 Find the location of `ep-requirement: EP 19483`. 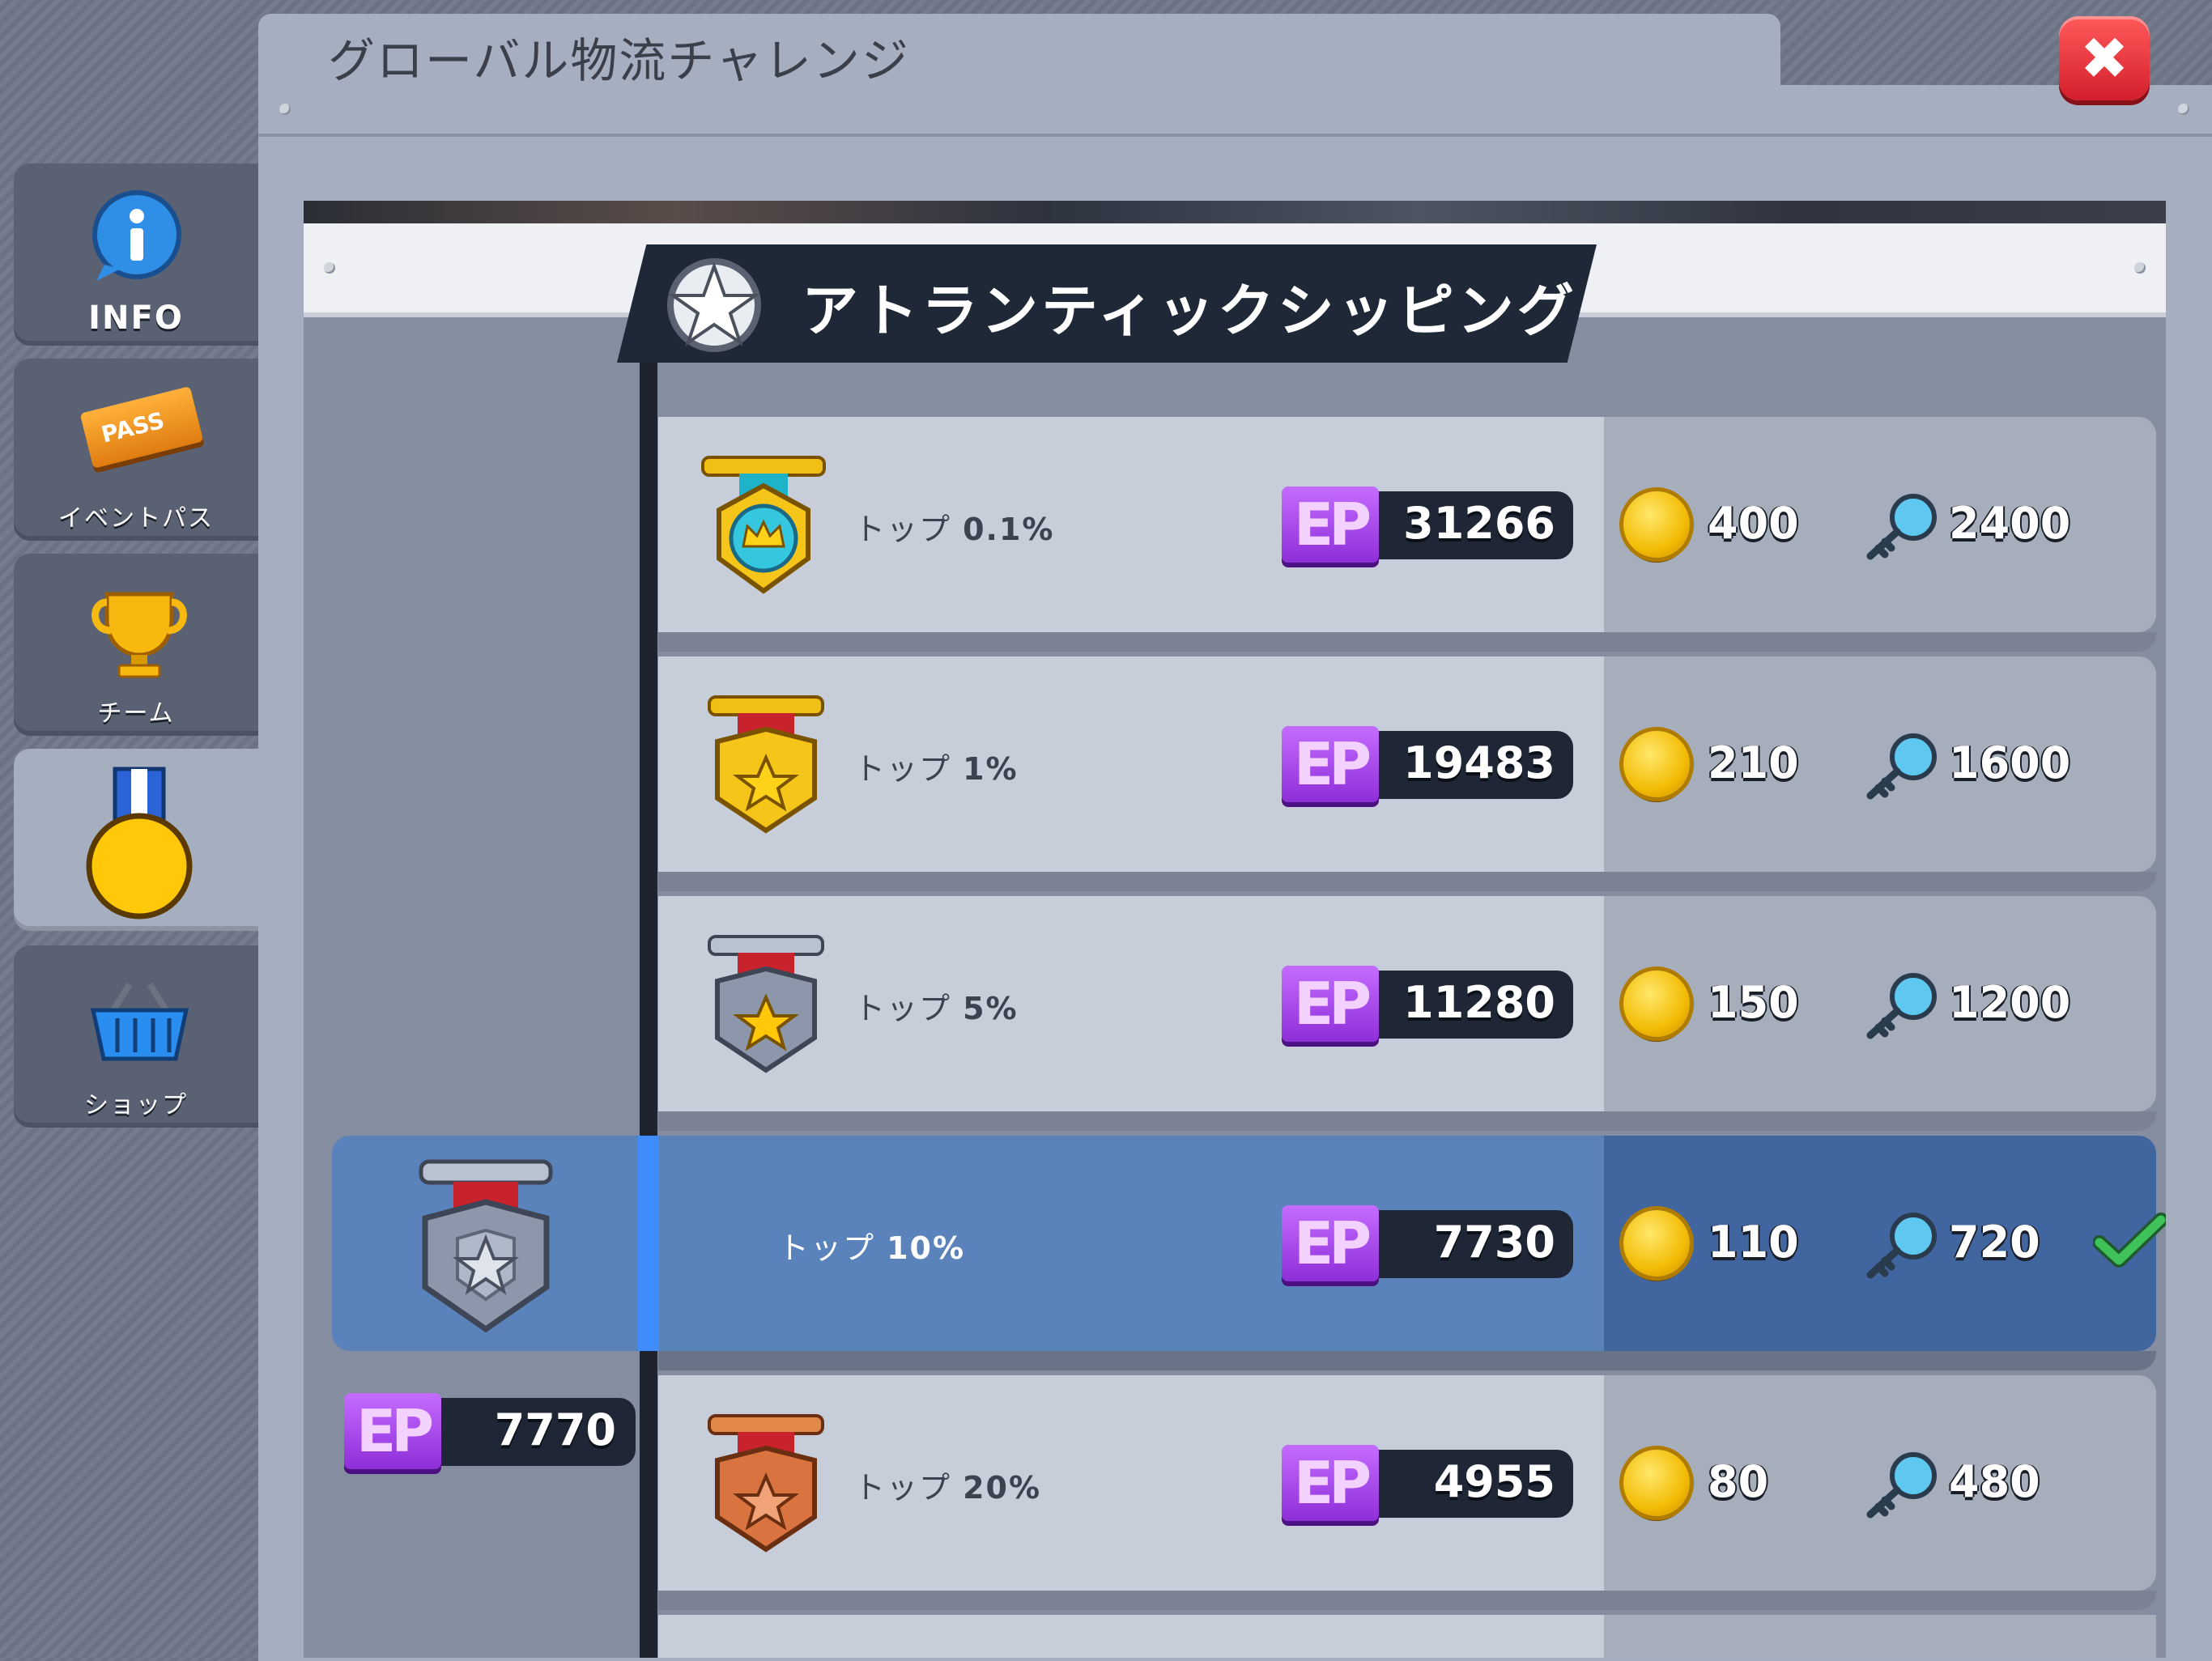

ep-requirement: EP 19483 is located at coordinates (1429, 764).